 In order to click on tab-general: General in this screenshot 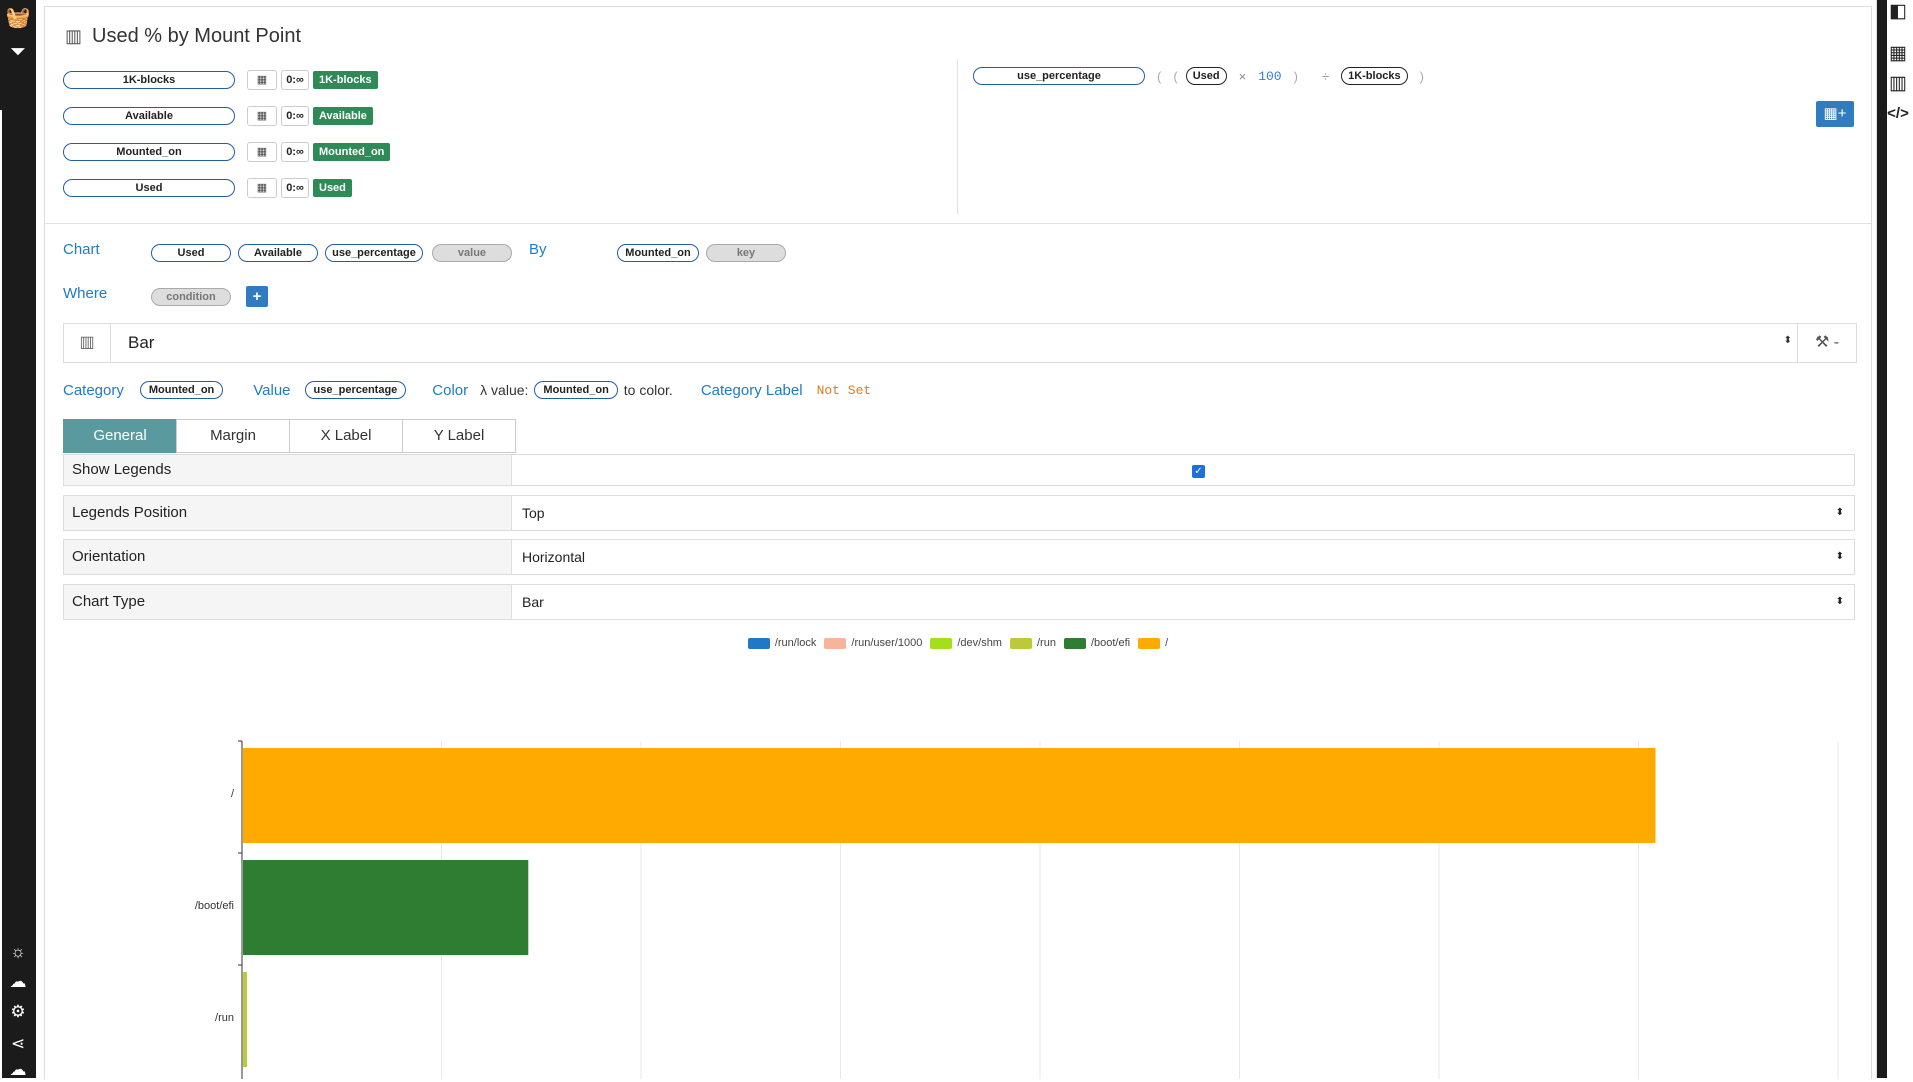, I will do `click(120, 436)`.